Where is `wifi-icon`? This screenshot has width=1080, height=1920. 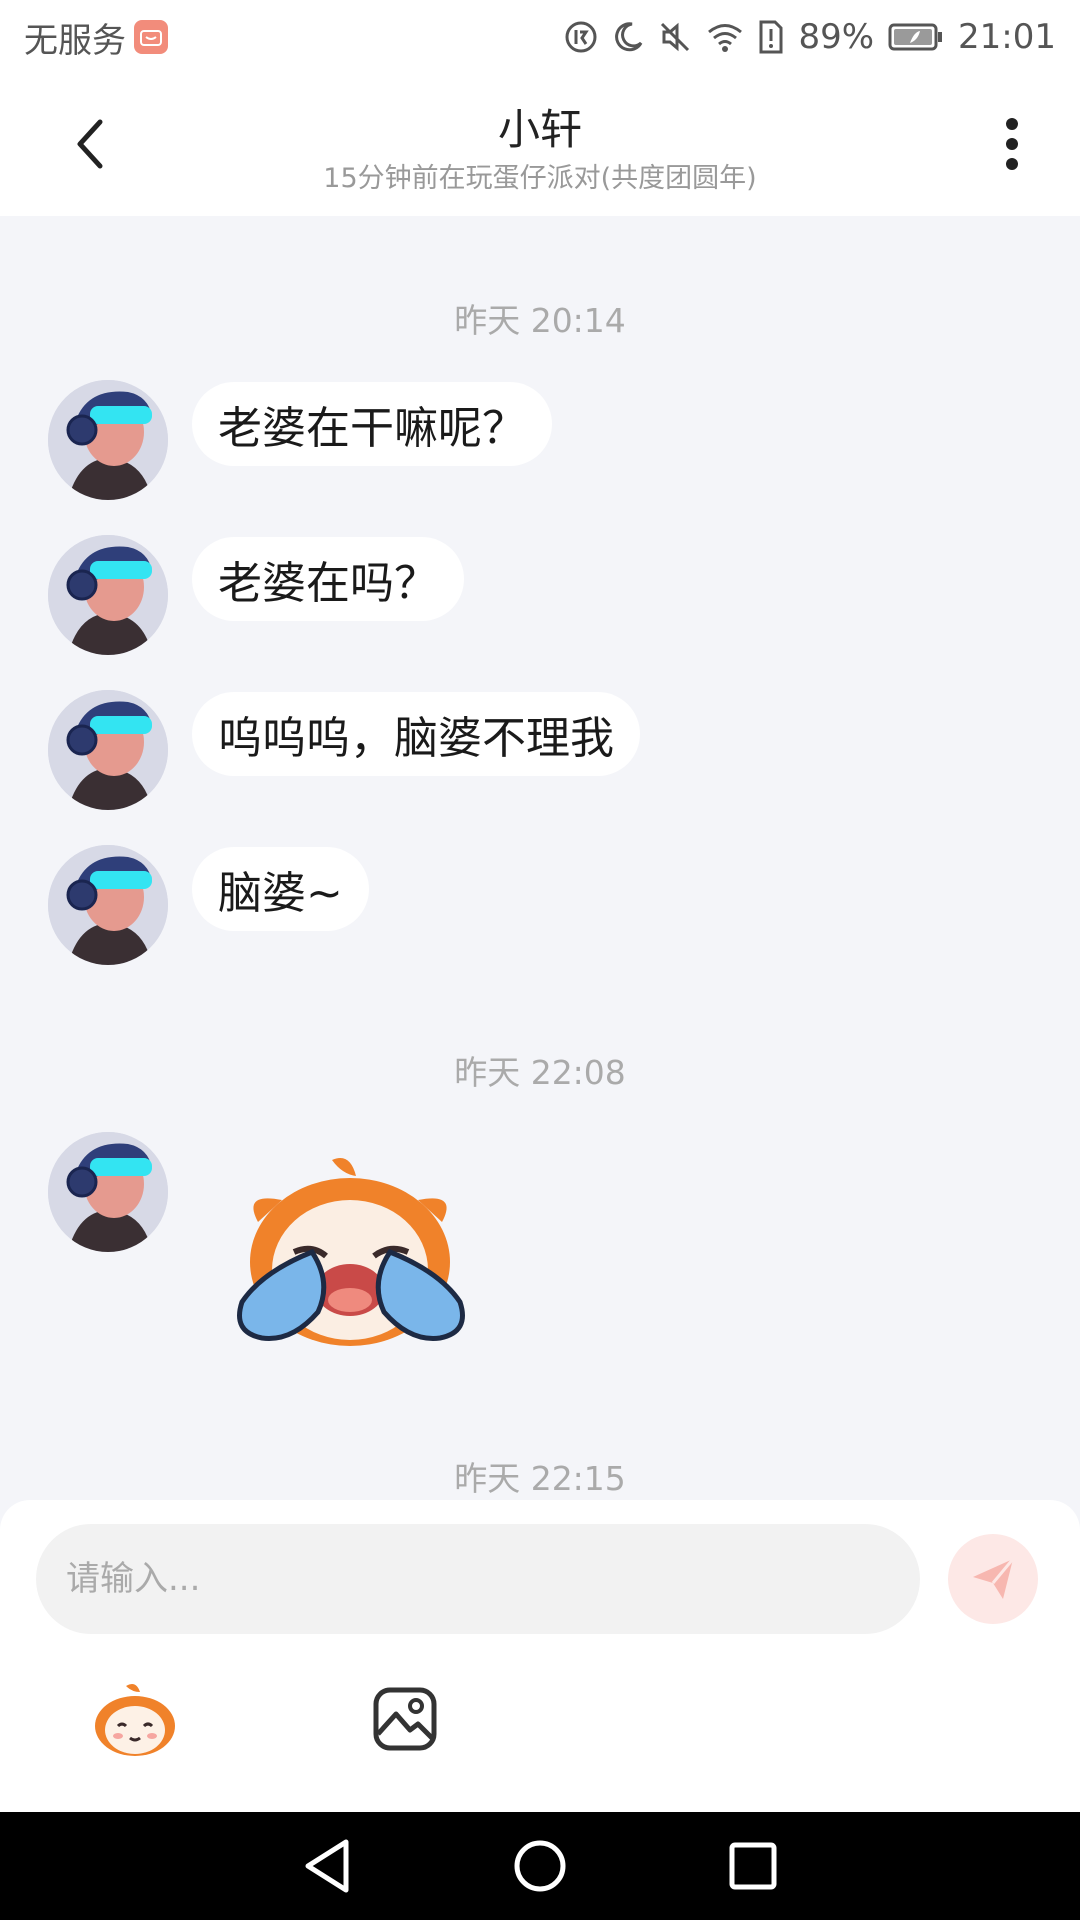
wifi-icon is located at coordinates (725, 37).